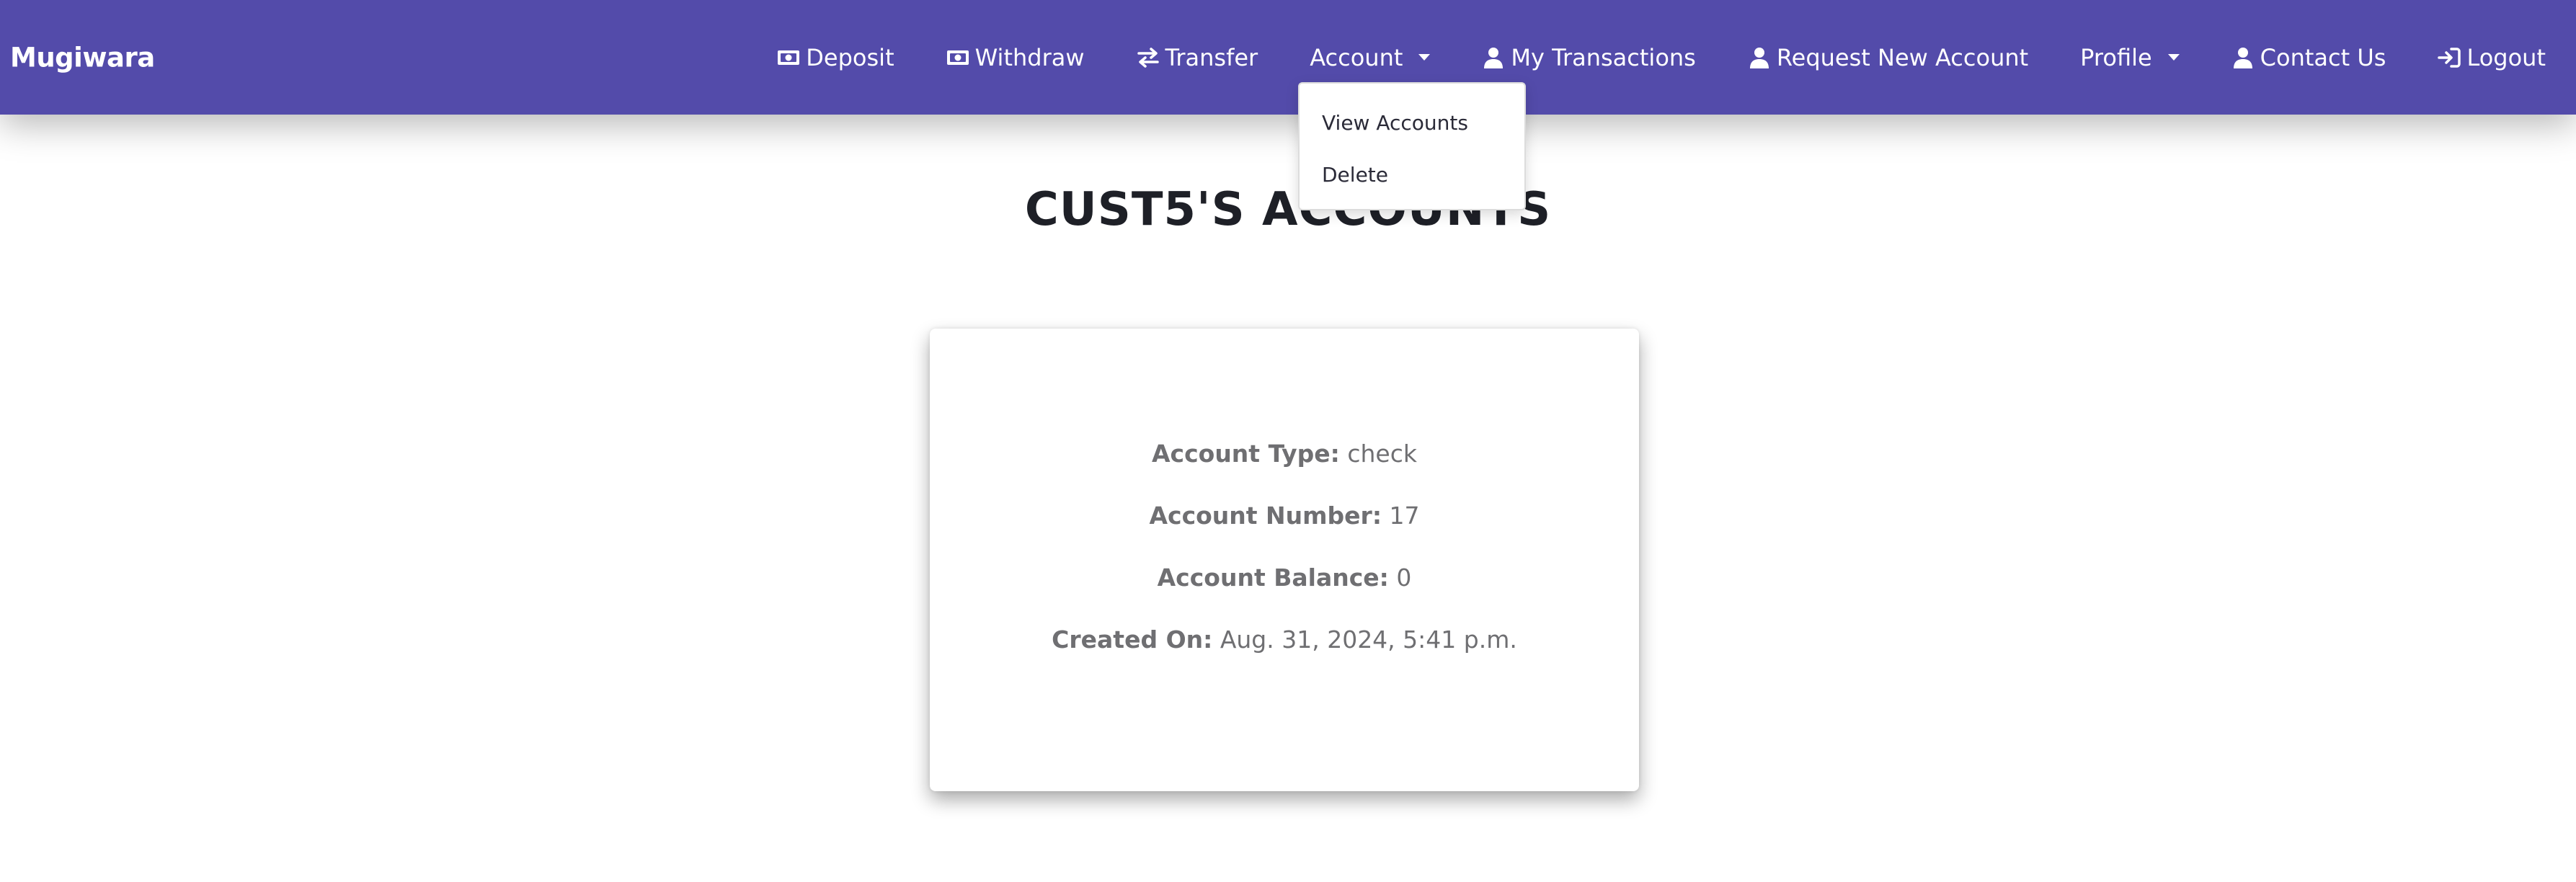  I want to click on account-number-label: Account Number:, so click(1265, 516).